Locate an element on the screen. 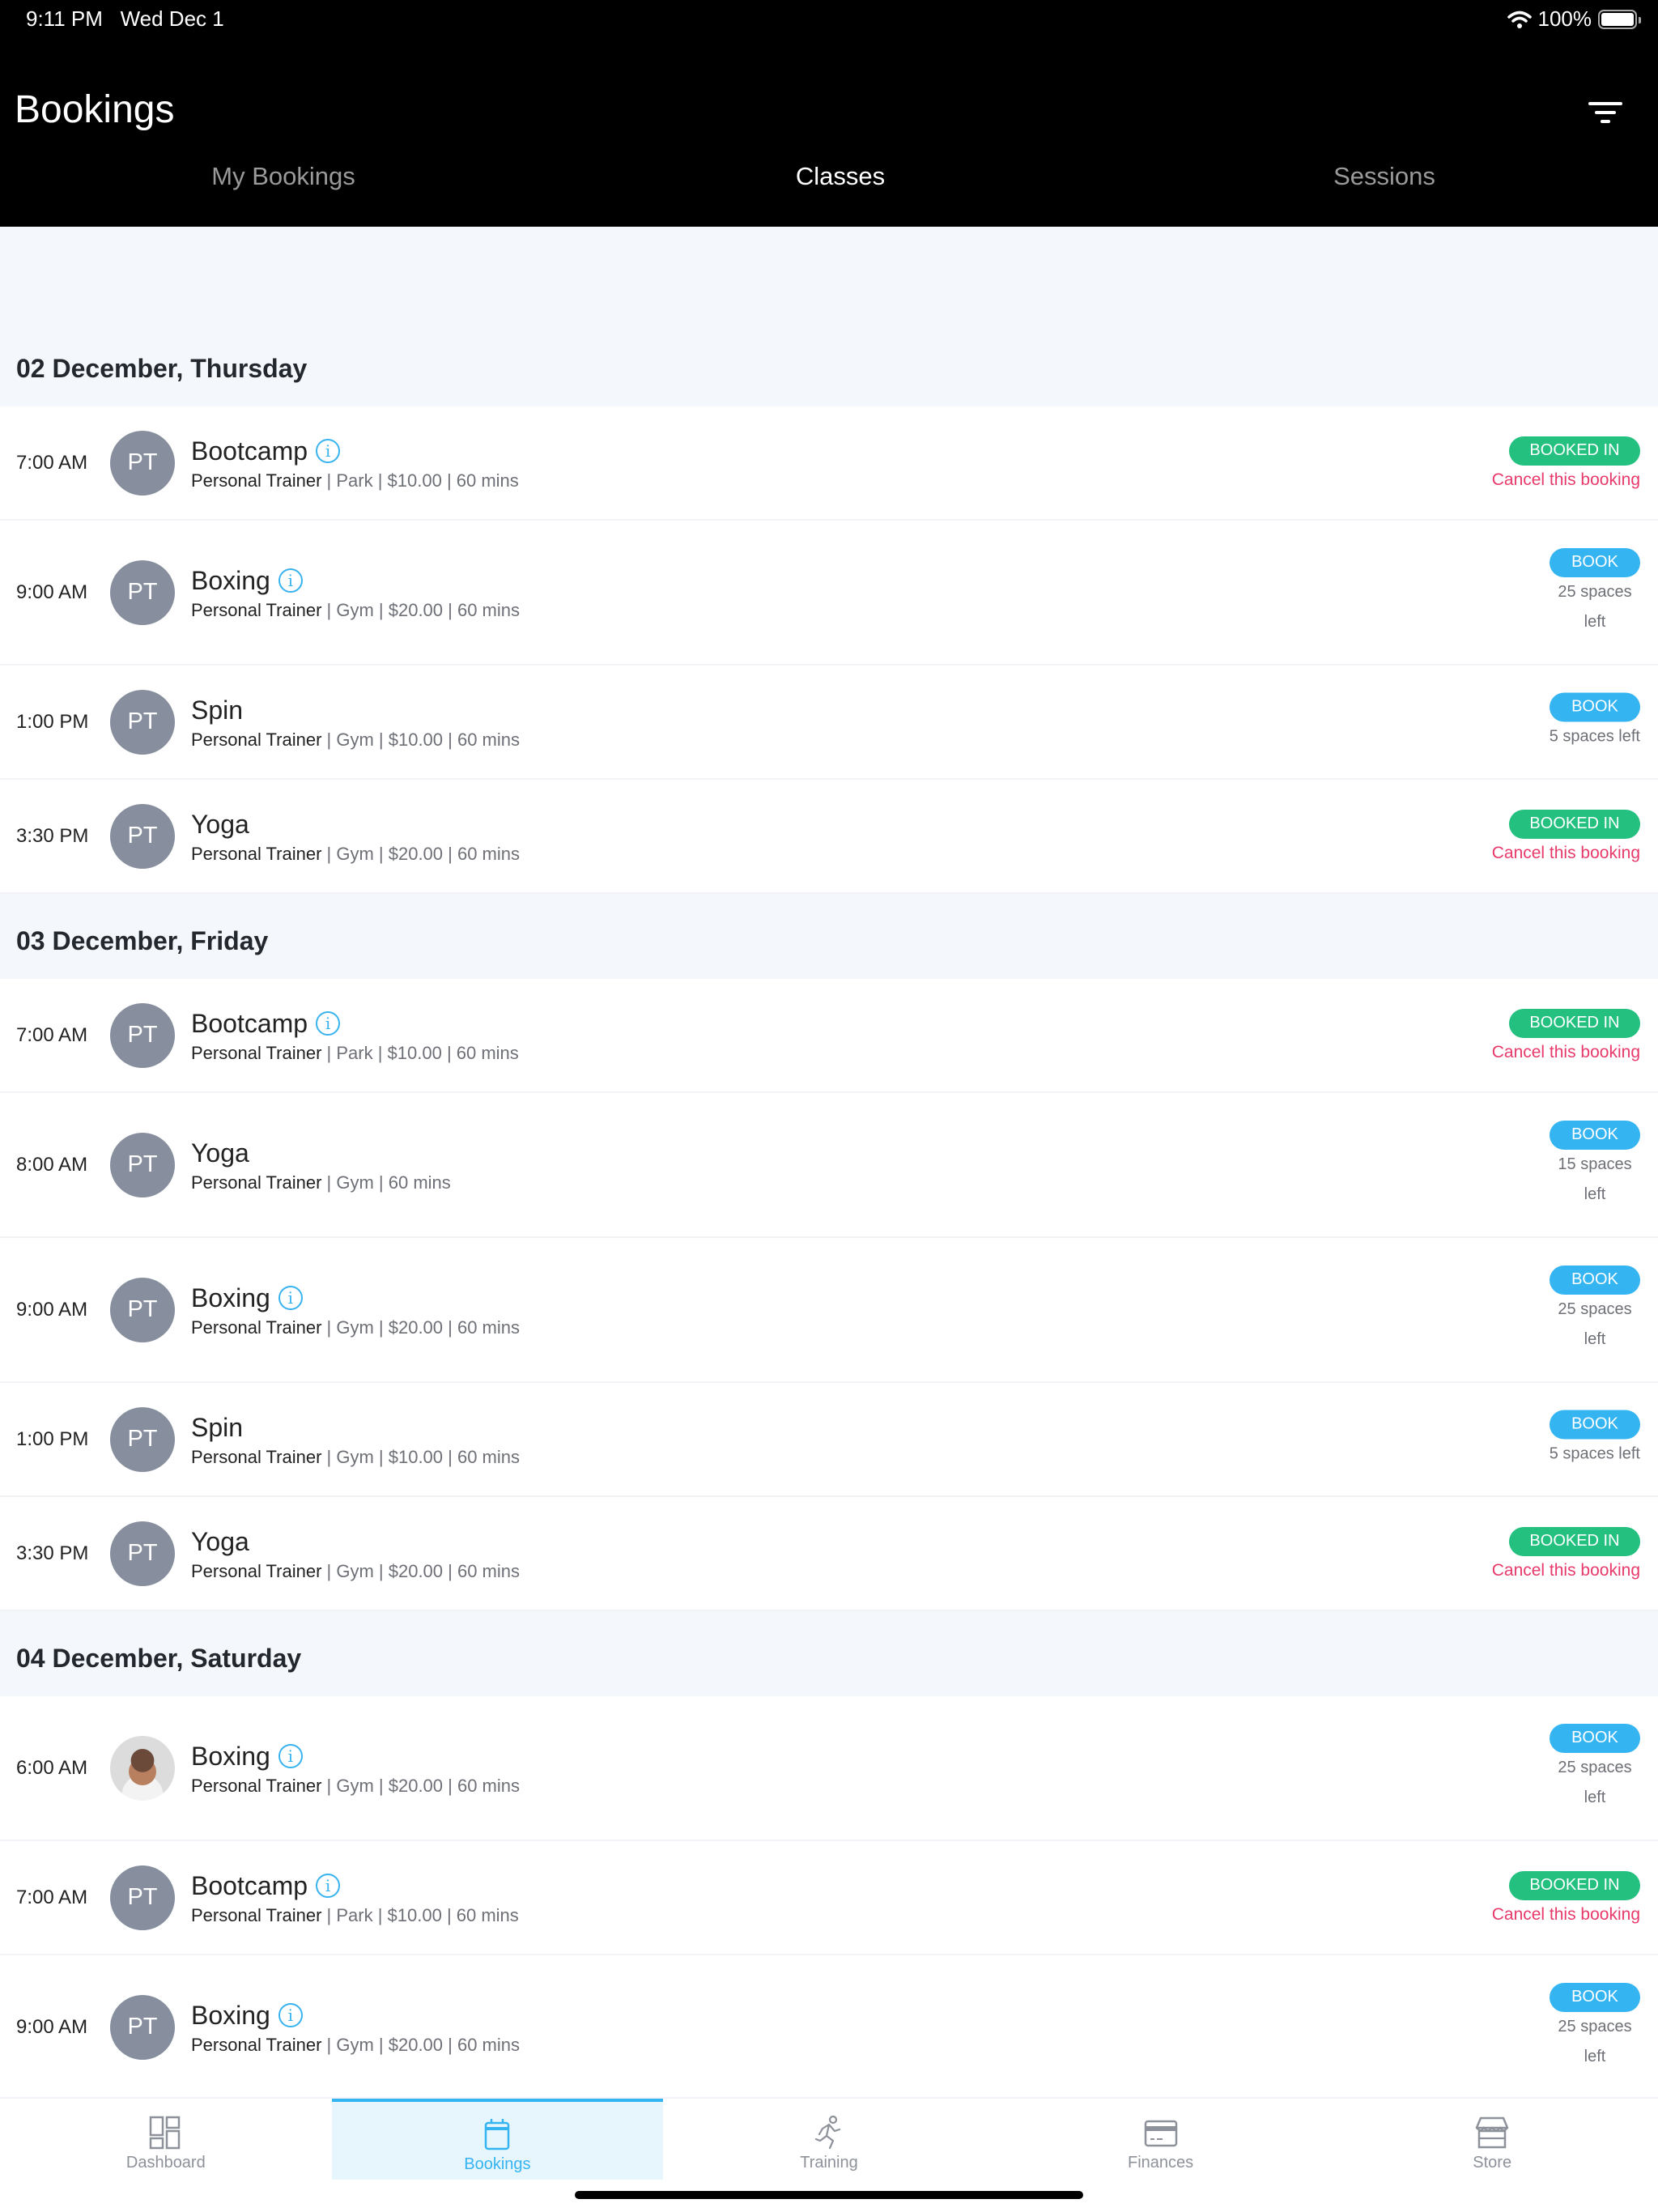  tab-store: Store is located at coordinates (1492, 2139).